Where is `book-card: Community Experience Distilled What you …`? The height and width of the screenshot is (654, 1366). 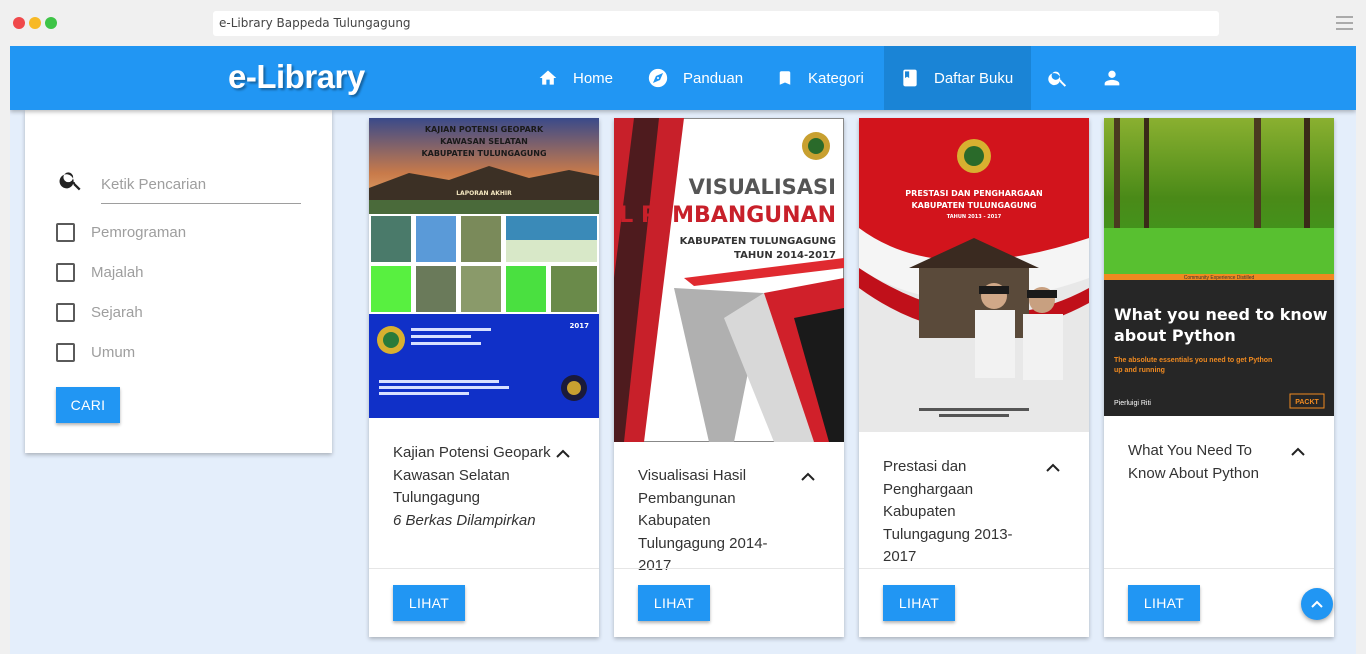 book-card: Community Experience Distilled What you … is located at coordinates (1219, 377).